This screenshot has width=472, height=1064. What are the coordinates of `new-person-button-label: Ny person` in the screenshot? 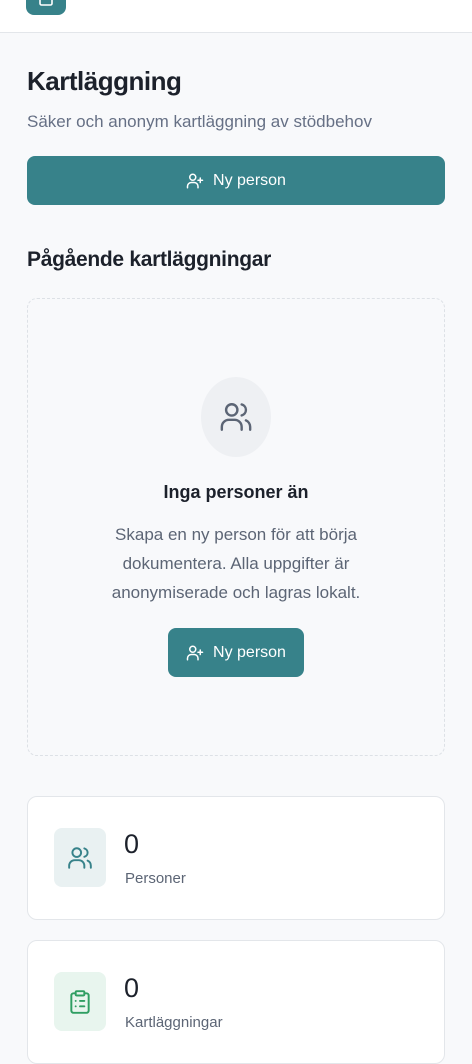 It's located at (249, 180).